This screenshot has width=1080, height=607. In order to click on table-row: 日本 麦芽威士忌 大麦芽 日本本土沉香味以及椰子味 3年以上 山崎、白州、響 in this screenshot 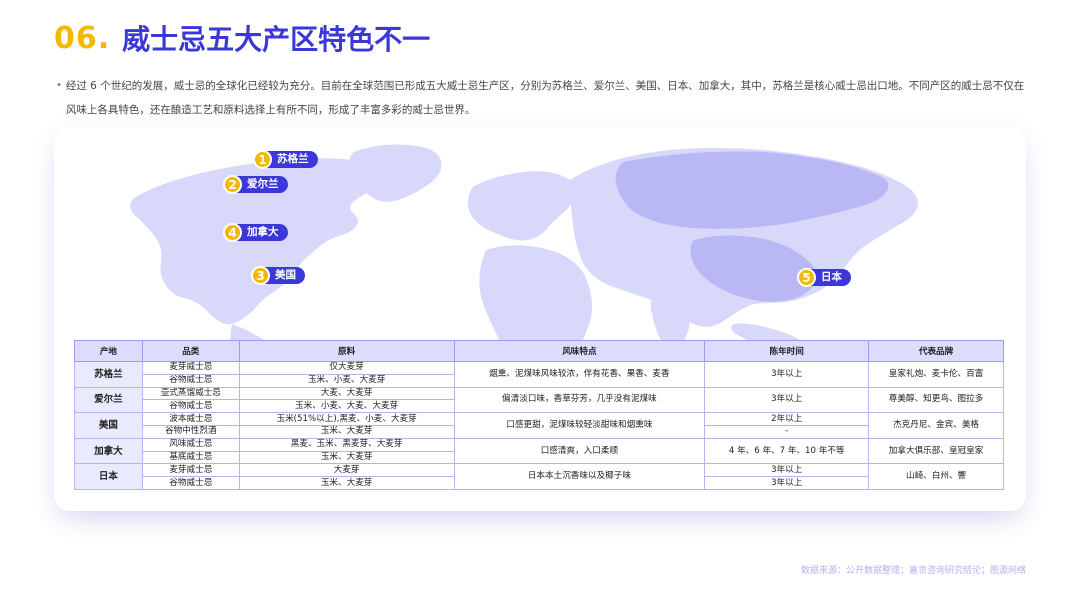, I will do `click(539, 476)`.